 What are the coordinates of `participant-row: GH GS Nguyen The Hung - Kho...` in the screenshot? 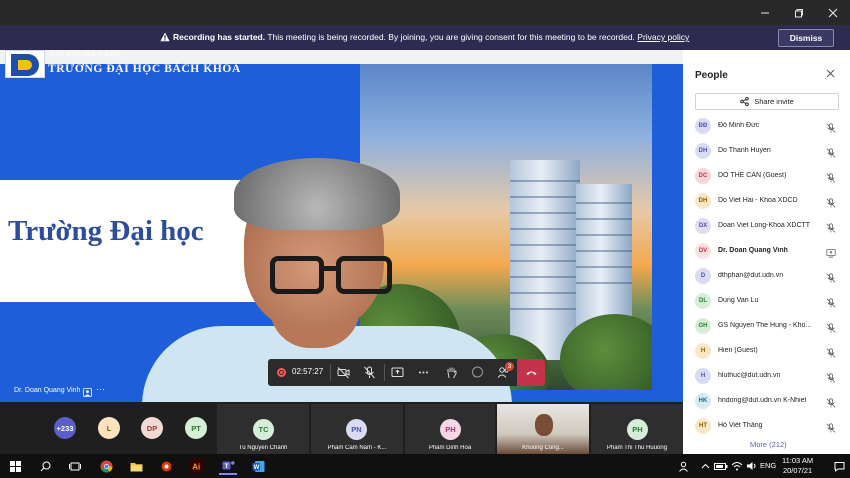 It's located at (766, 325).